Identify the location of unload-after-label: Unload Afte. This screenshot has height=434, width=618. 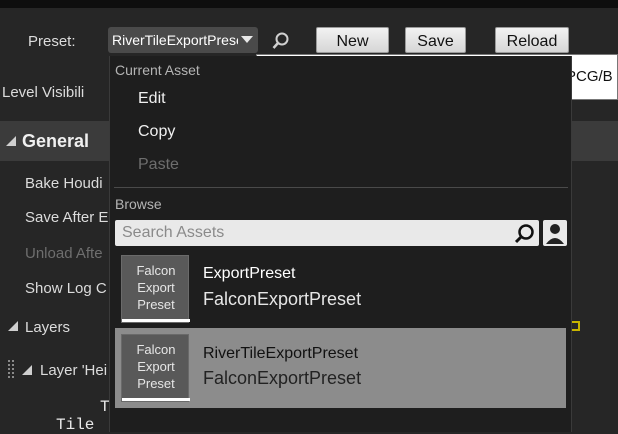
(64, 253).